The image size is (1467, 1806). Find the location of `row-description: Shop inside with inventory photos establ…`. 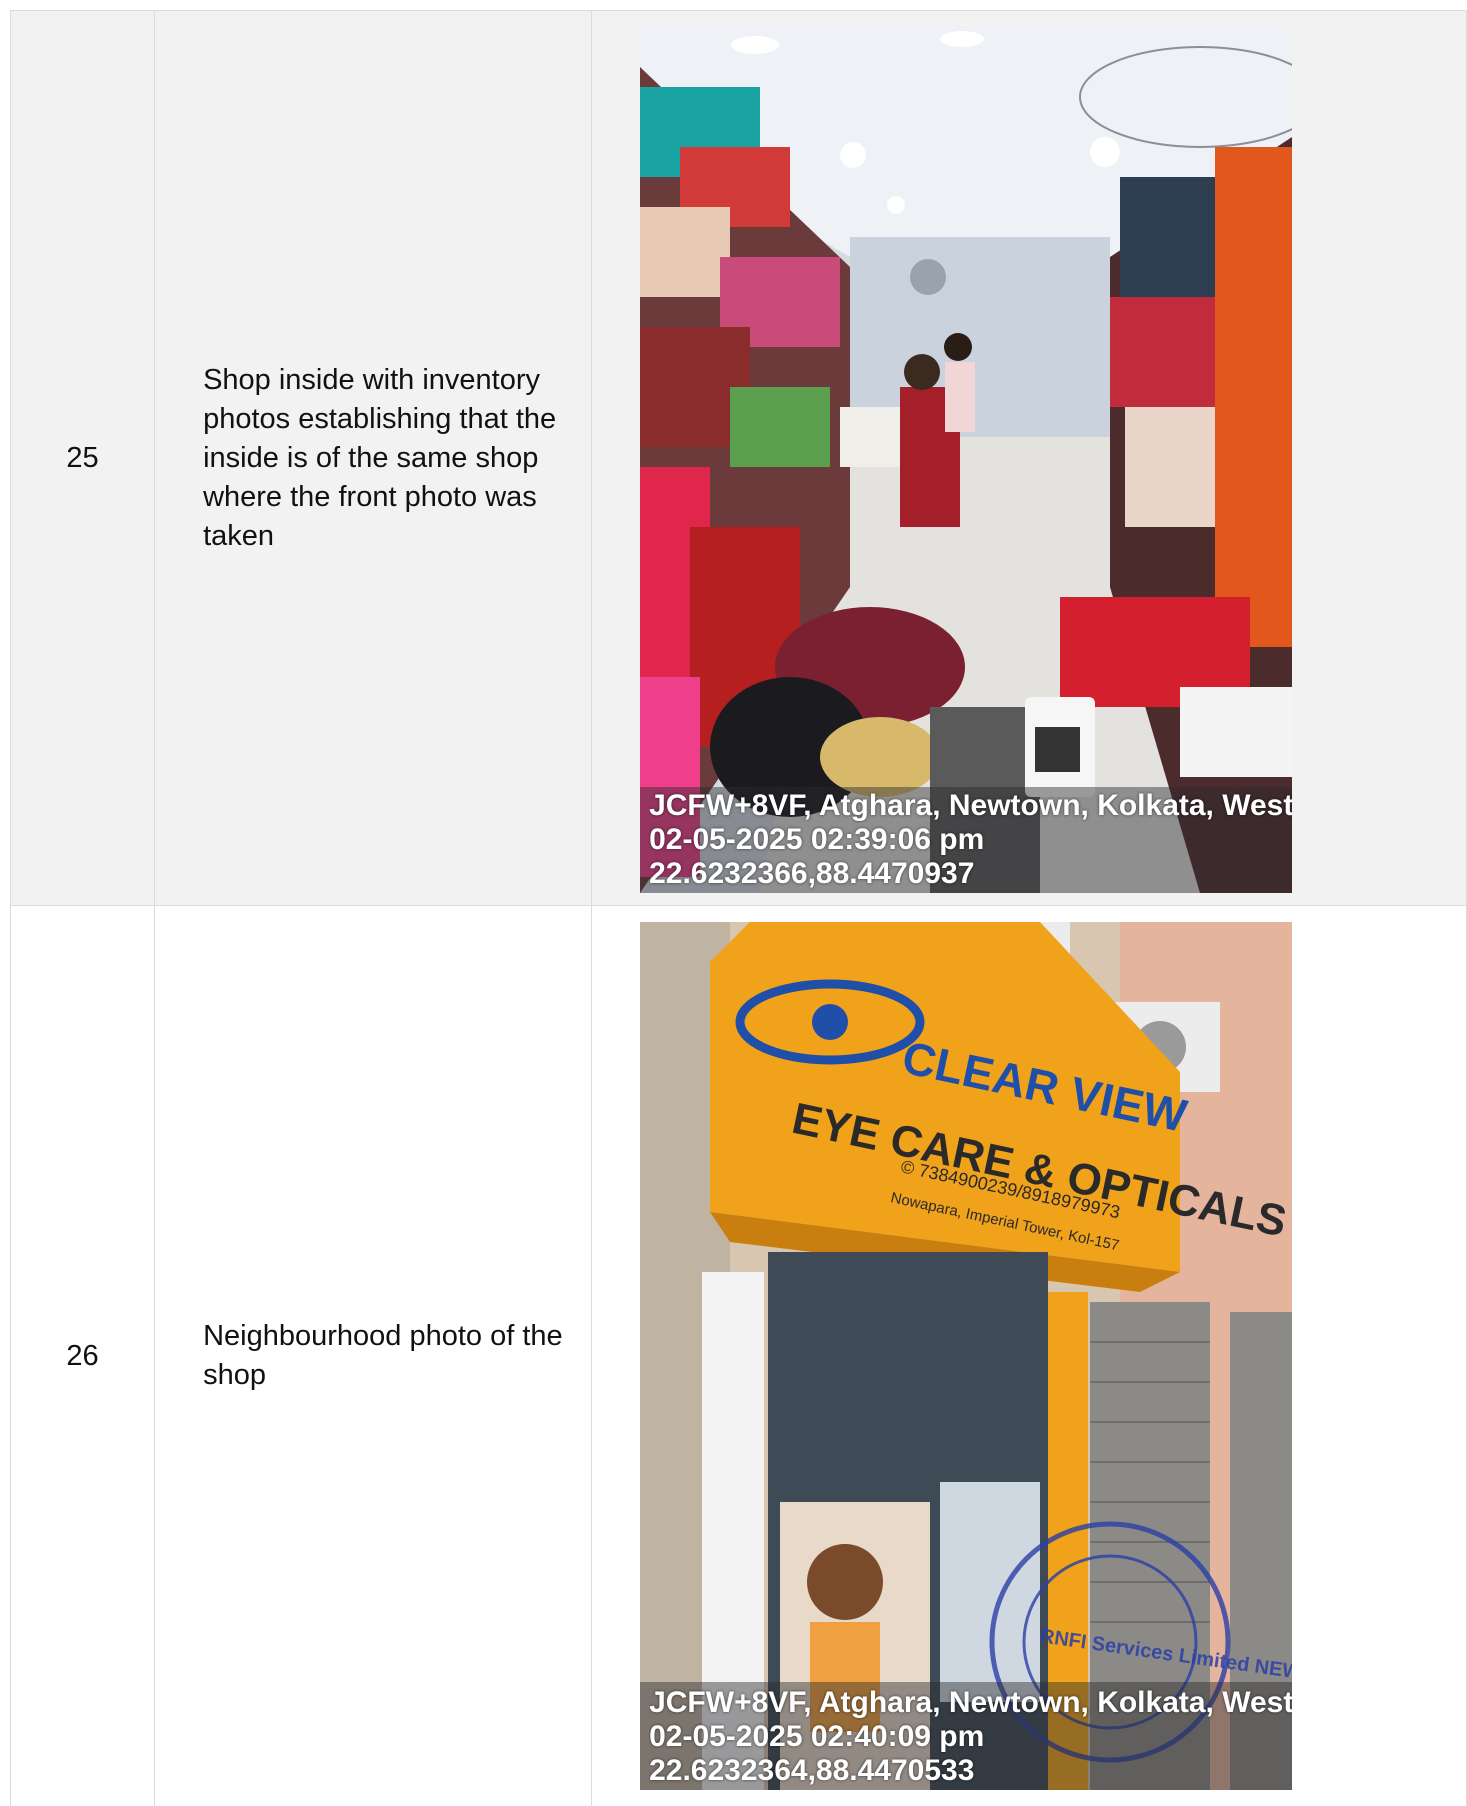

row-description: Shop inside with inventory photos establ… is located at coordinates (373, 458).